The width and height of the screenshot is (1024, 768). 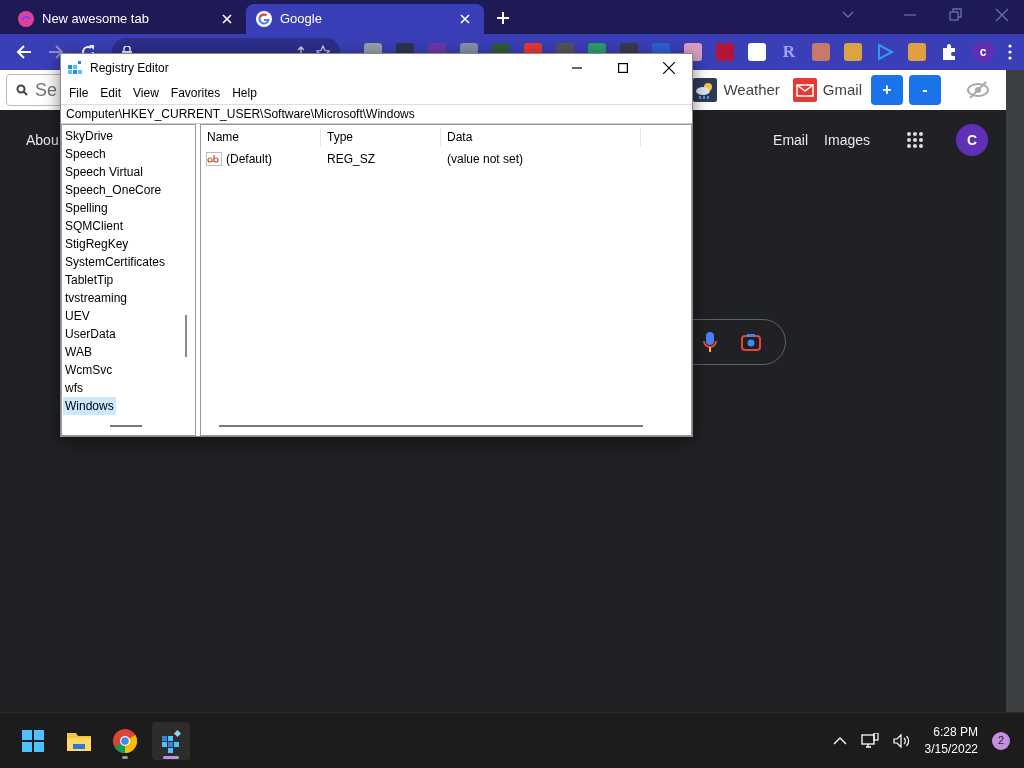 What do you see at coordinates (847, 140) in the screenshot?
I see `nav-link: Images` at bounding box center [847, 140].